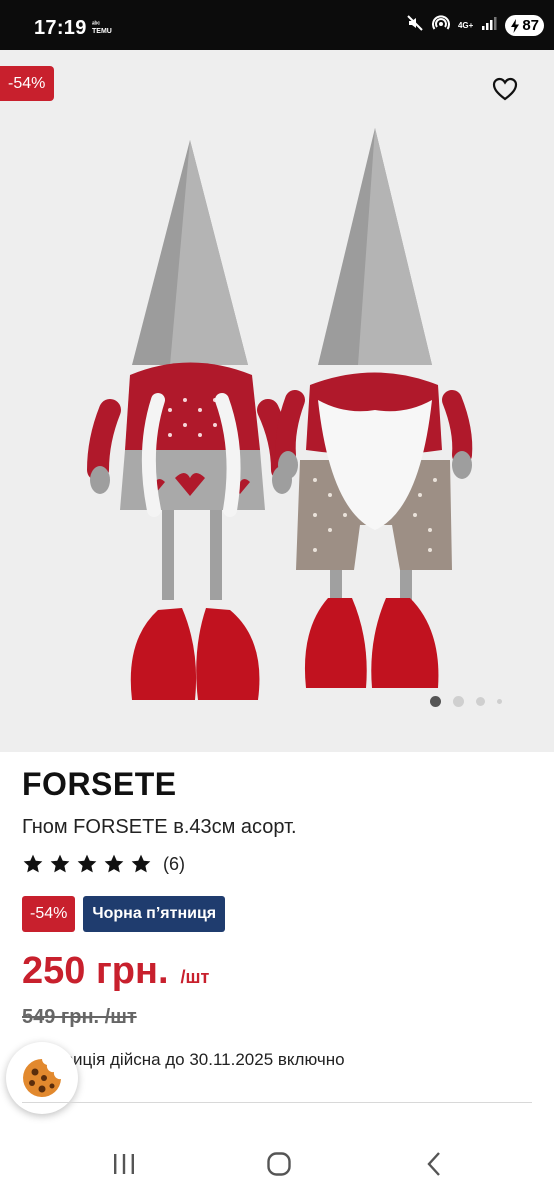  I want to click on home-button, so click(279, 1164).